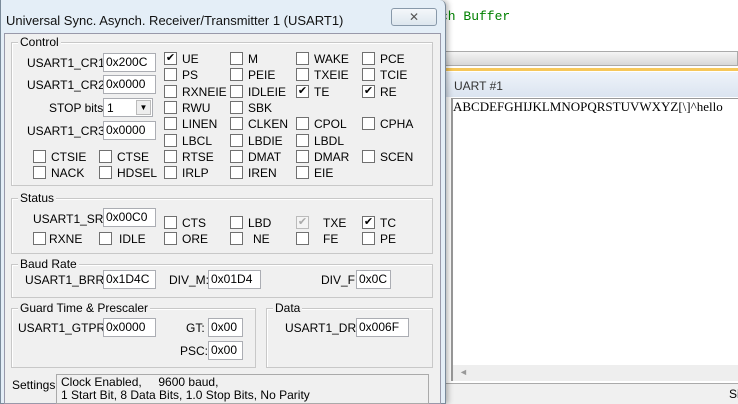  Describe the element at coordinates (388, 92) in the screenshot. I see `checkbox-label: RE` at that location.